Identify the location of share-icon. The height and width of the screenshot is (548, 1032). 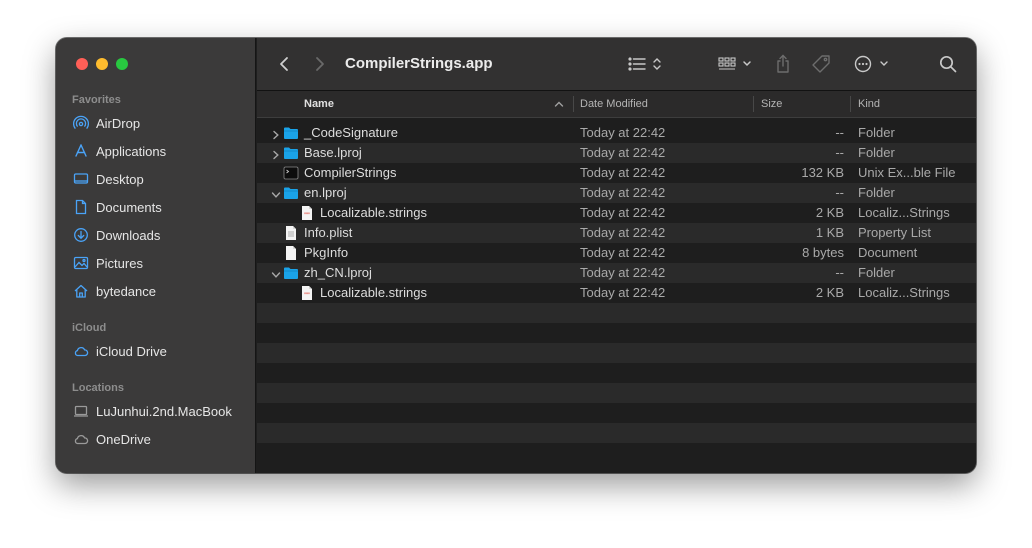
(783, 64).